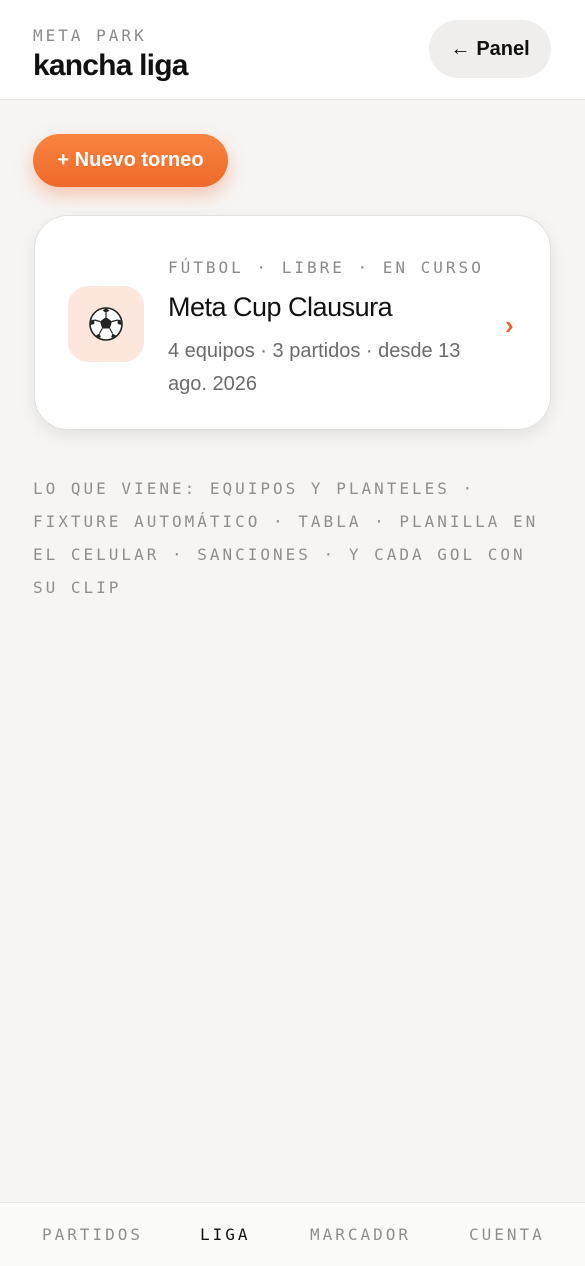  What do you see at coordinates (90, 35) in the screenshot?
I see `venue-eyebrow: META PARK` at bounding box center [90, 35].